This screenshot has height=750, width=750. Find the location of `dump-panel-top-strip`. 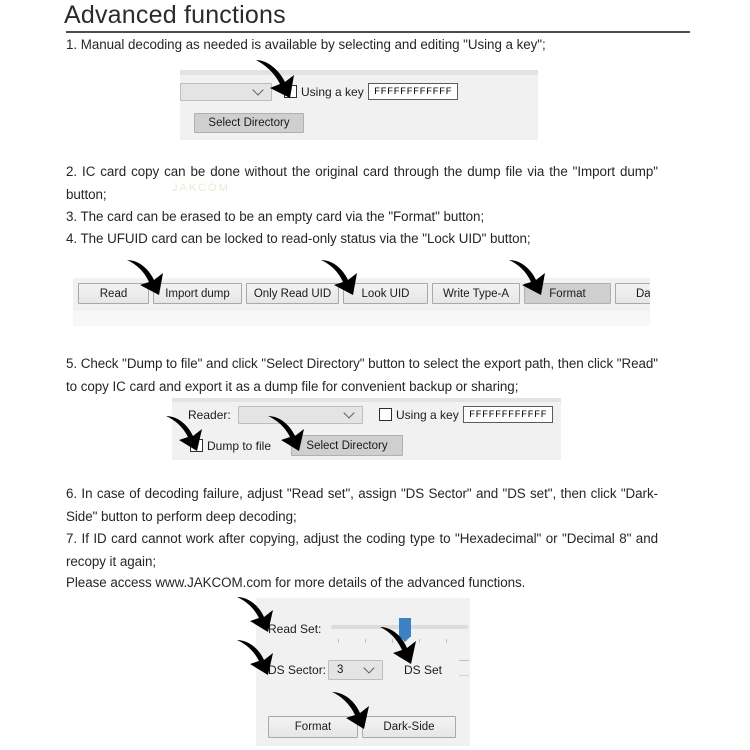

dump-panel-top-strip is located at coordinates (366, 400).